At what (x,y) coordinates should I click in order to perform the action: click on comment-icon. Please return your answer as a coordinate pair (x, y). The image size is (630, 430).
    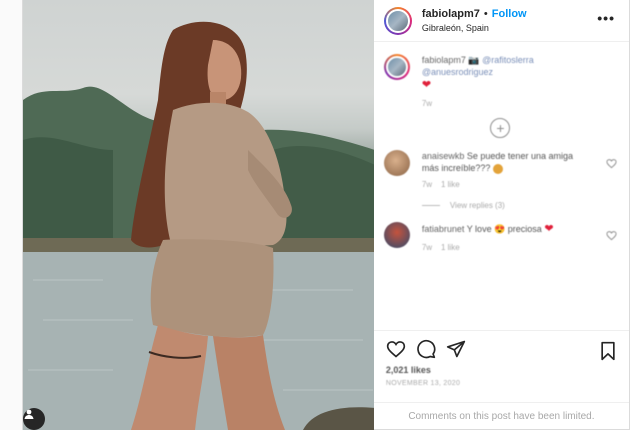
    Looking at the image, I should click on (426, 349).